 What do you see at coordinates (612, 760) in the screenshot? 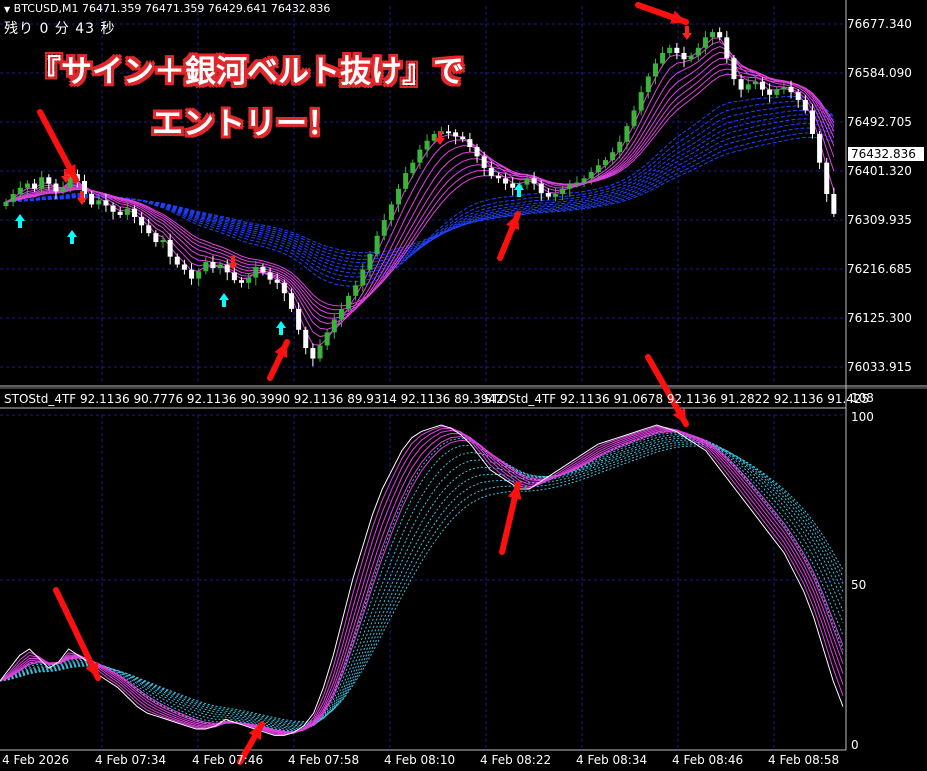
I see `time-label: 4 Feb 08:34` at bounding box center [612, 760].